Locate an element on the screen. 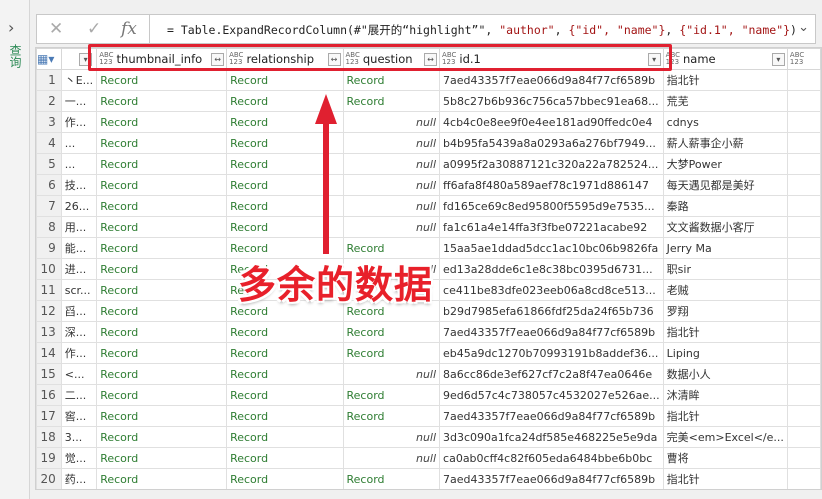  row-number: 12 is located at coordinates (49, 311).